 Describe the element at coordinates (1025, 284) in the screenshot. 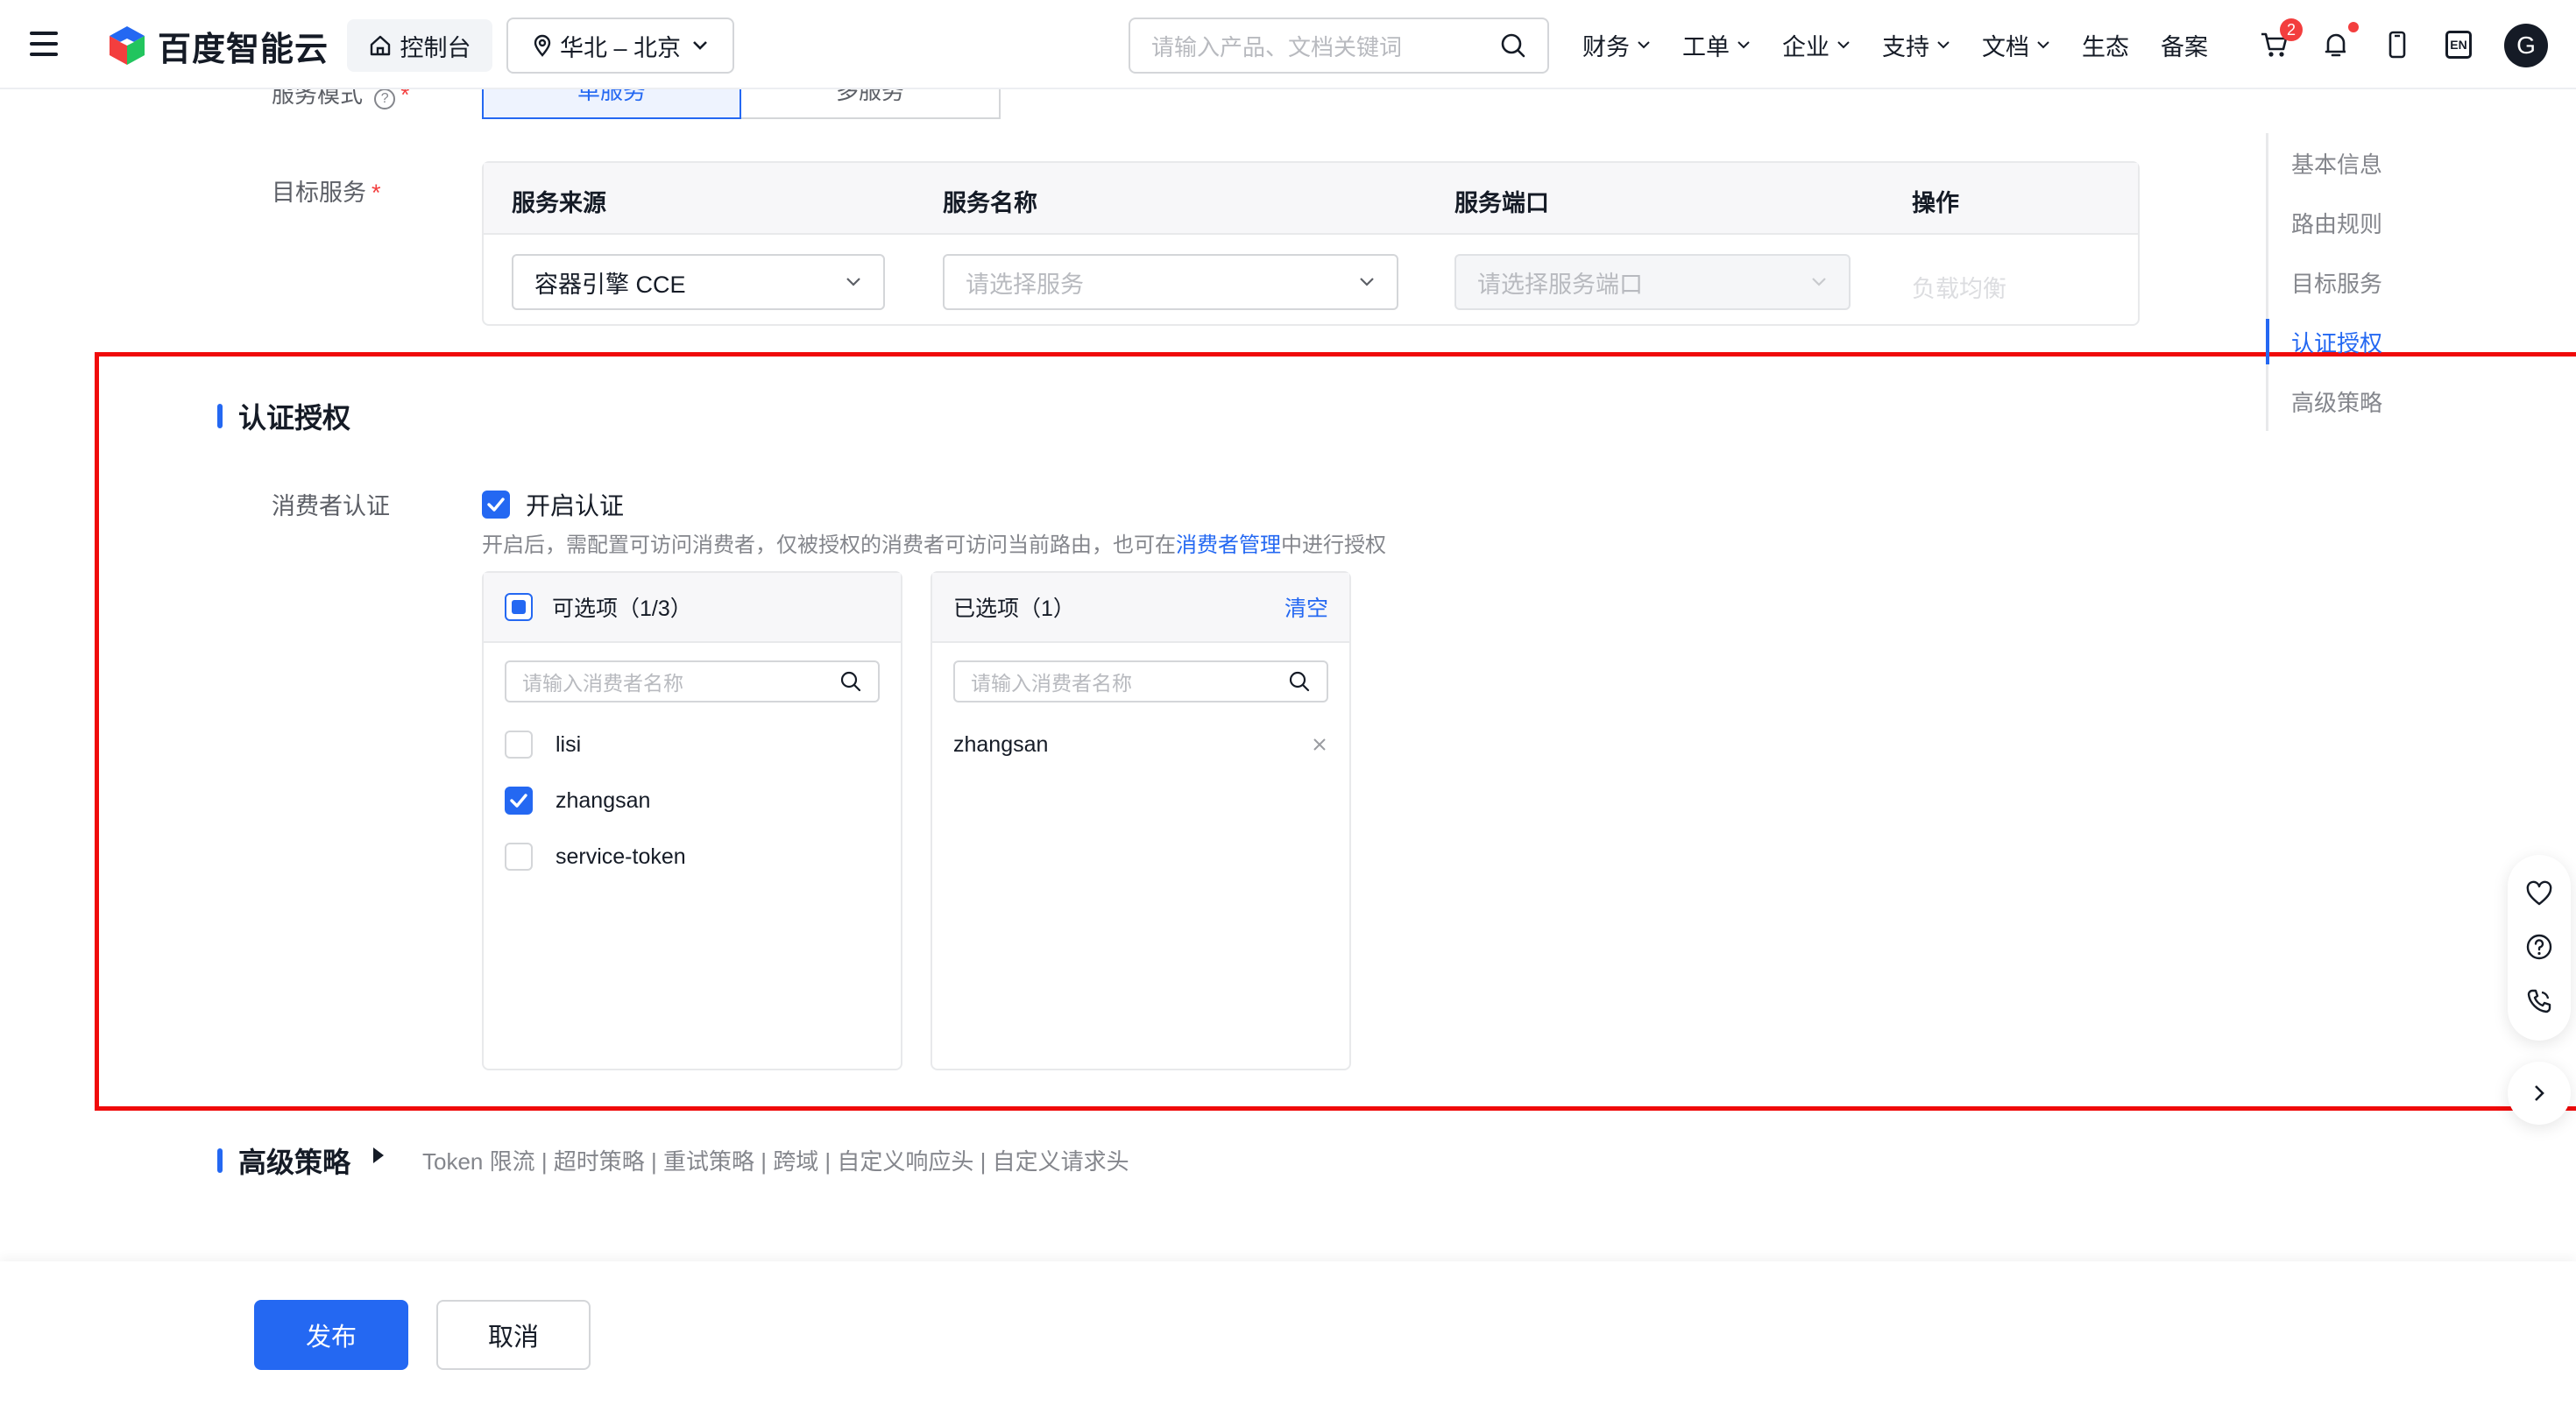

I see `service-name-placeholder: 请选择服务` at that location.